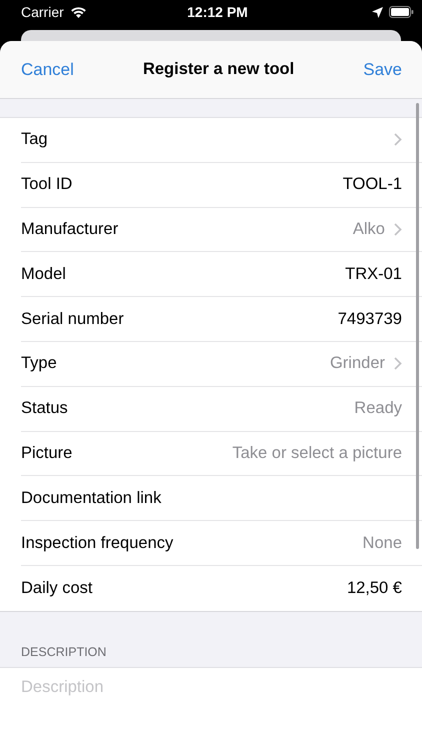 Image resolution: width=422 pixels, height=750 pixels. I want to click on description-field: Description, so click(211, 709).